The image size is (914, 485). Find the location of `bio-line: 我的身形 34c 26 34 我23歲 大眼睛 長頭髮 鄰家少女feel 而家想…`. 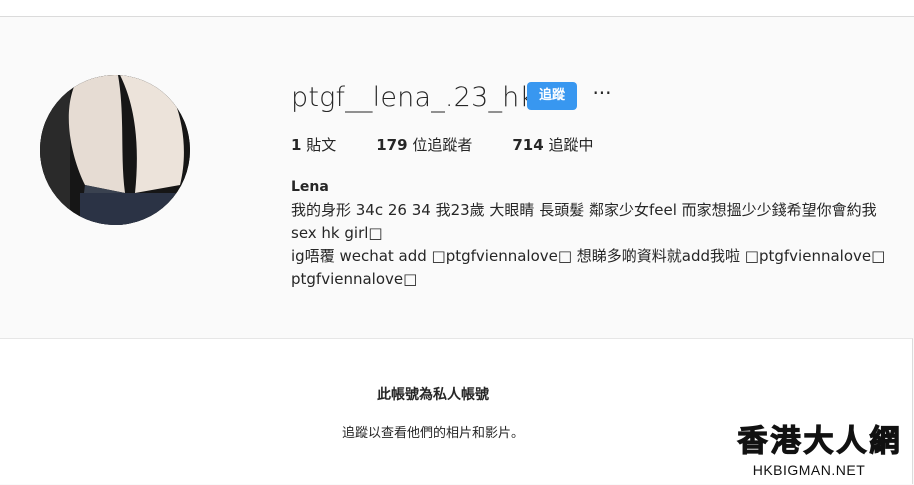

bio-line: 我的身形 34c 26 34 我23歲 大眼睛 長頭髮 鄰家少女feel 而家想… is located at coordinates (584, 210).